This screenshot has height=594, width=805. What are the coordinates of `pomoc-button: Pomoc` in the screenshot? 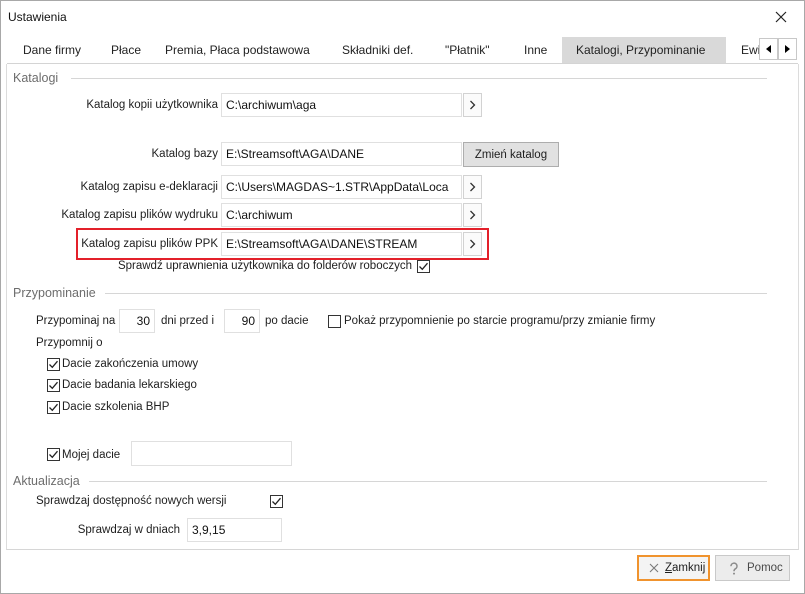 It's located at (752, 568).